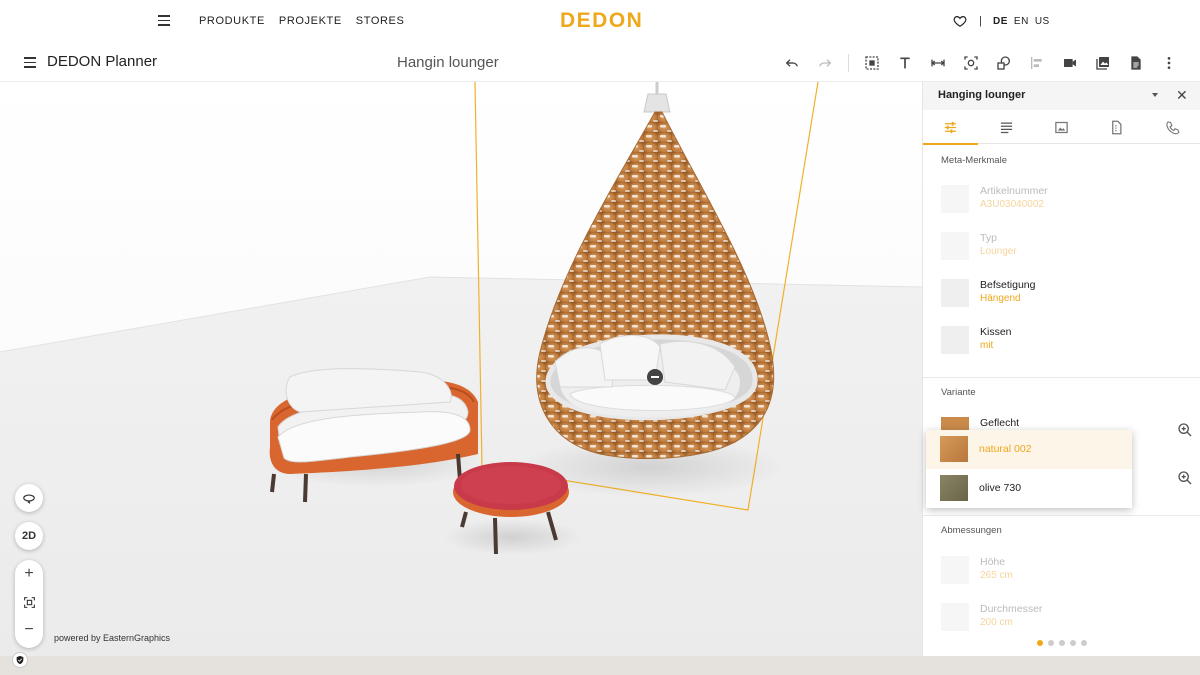 The image size is (1200, 675). I want to click on planner-toolbar: DEDON Planner Hangin lounger, so click(600, 63).